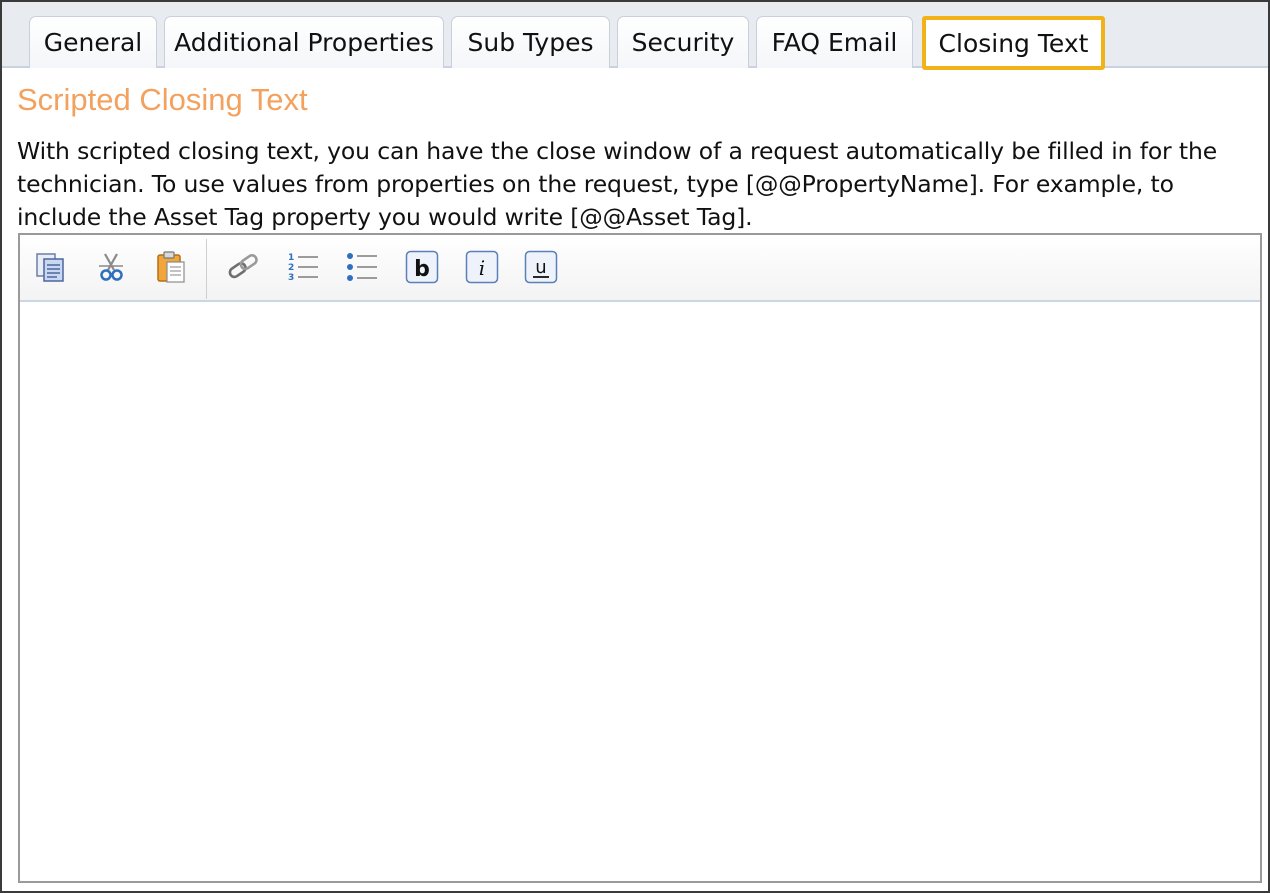 This screenshot has height=893, width=1270. I want to click on numbered-list-button: 1 2 3, so click(303, 267).